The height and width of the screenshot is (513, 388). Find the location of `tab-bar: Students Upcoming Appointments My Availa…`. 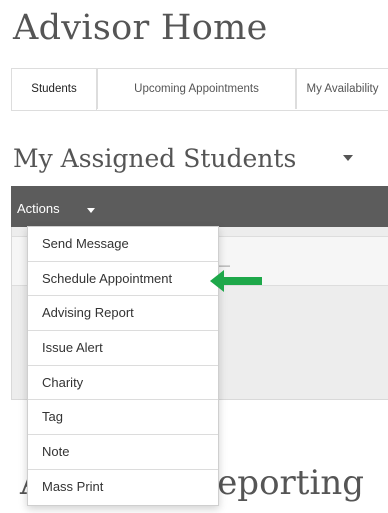

tab-bar: Students Upcoming Appointments My Availa… is located at coordinates (199, 89).